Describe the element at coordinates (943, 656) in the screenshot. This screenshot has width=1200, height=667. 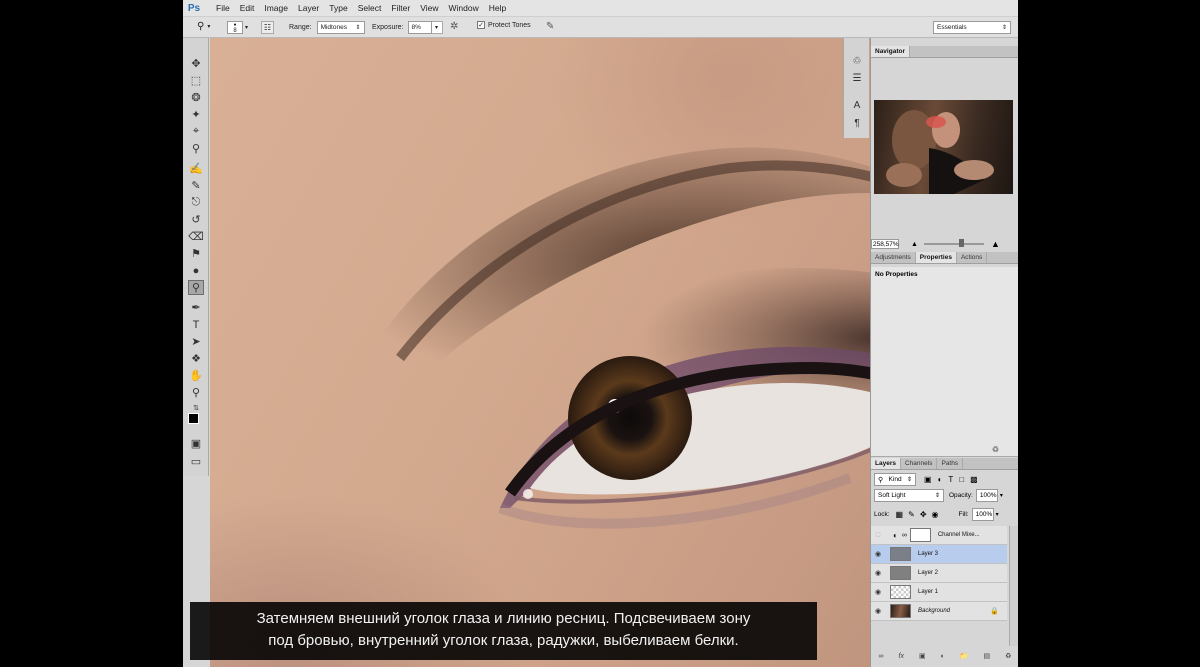
I see `new-adjustment-icon: ◐` at that location.